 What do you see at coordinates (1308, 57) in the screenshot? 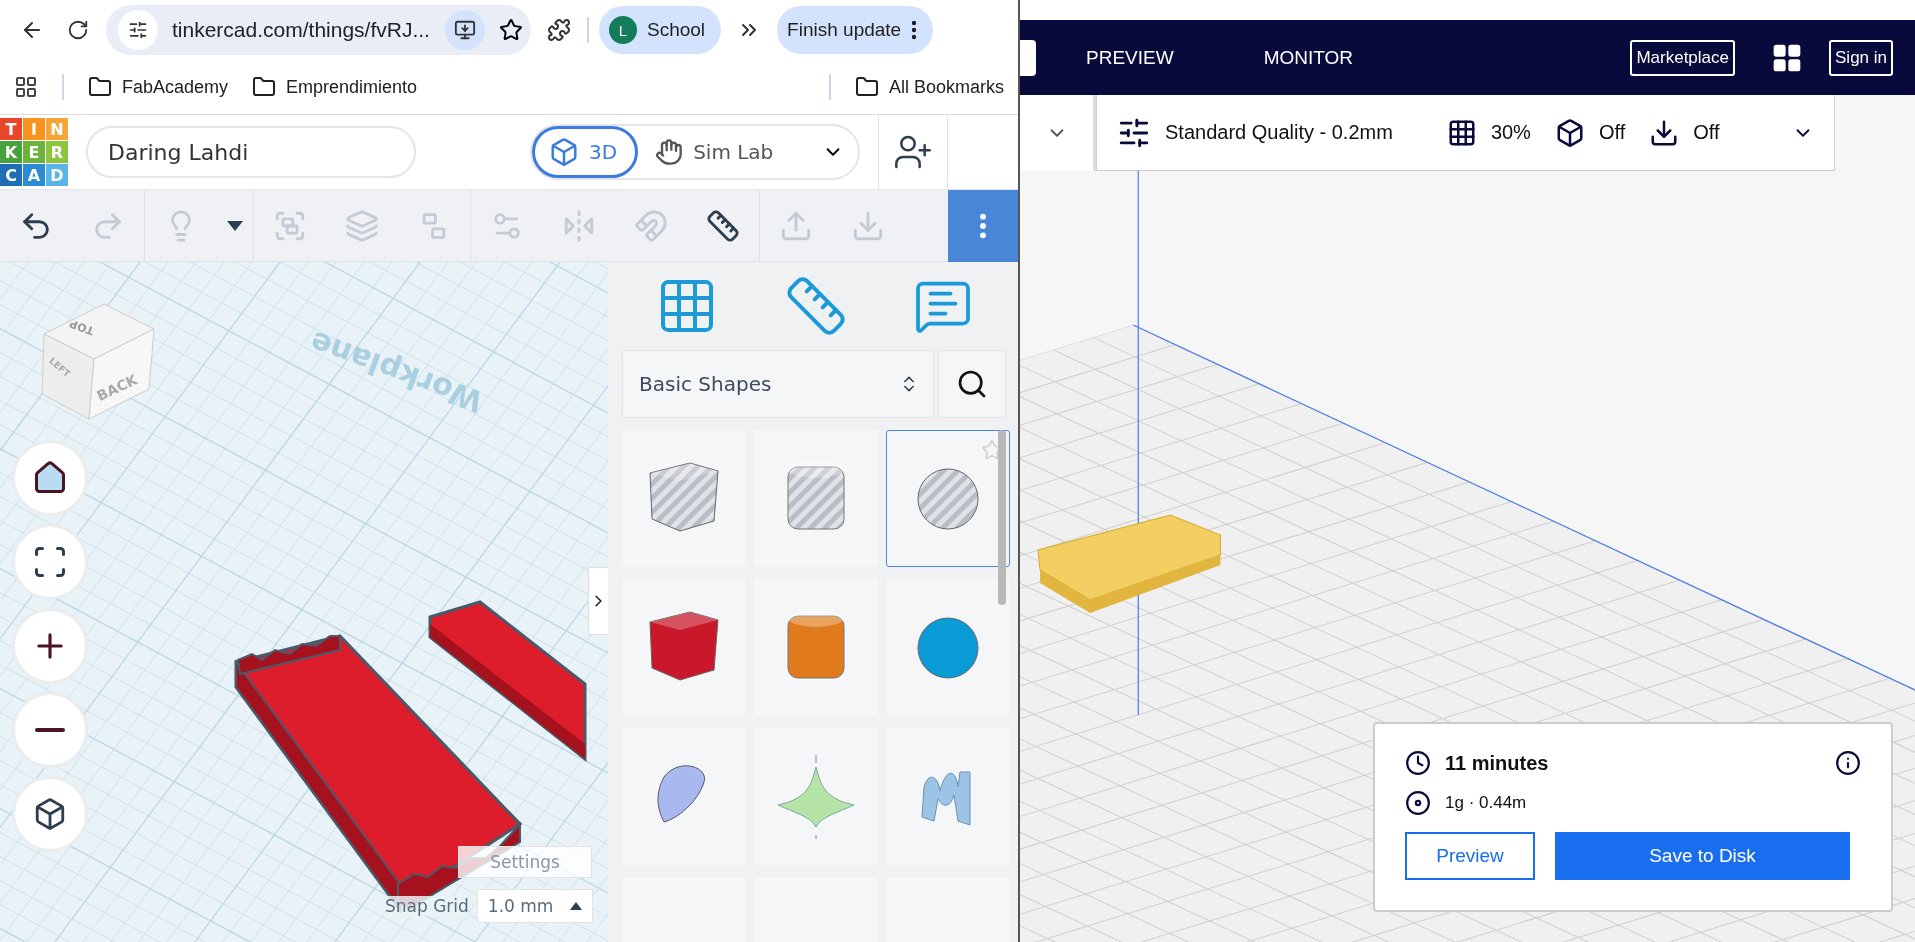
I see `nav-link: MONITOR` at bounding box center [1308, 57].